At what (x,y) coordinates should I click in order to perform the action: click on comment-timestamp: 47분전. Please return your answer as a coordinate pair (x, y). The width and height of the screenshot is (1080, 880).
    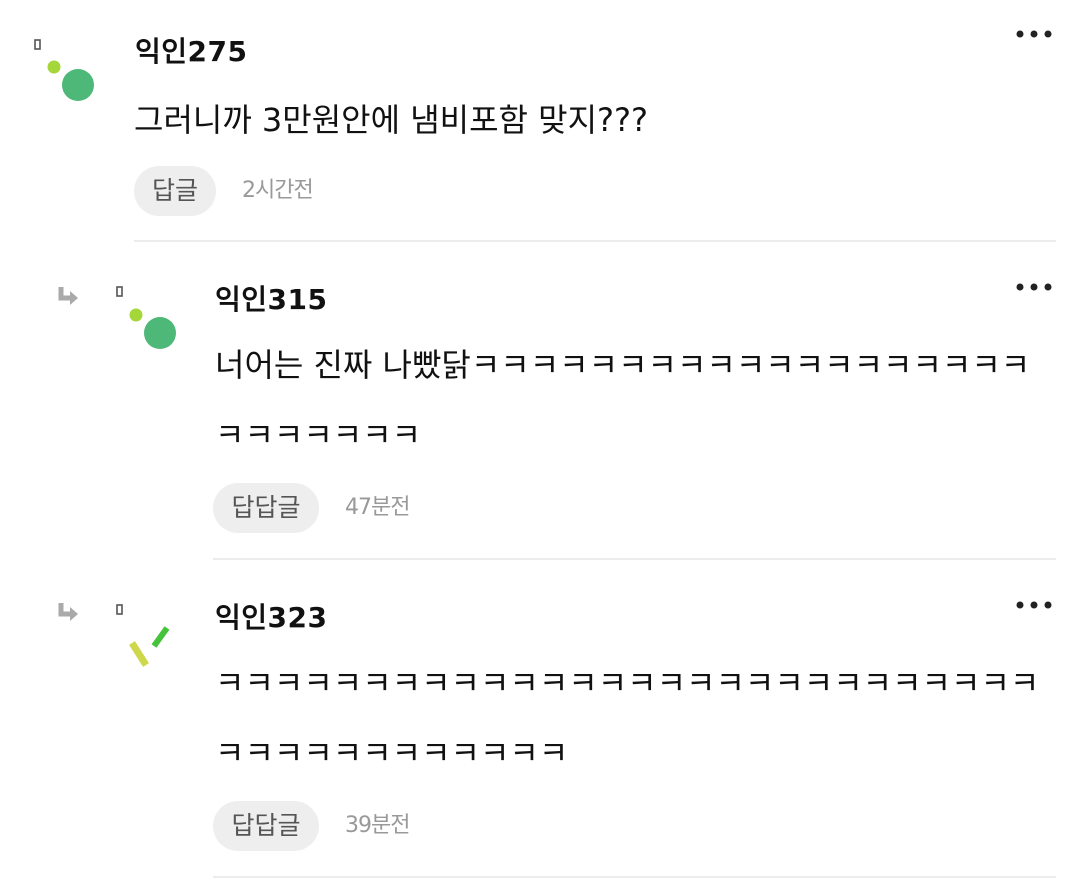
    Looking at the image, I should click on (377, 507).